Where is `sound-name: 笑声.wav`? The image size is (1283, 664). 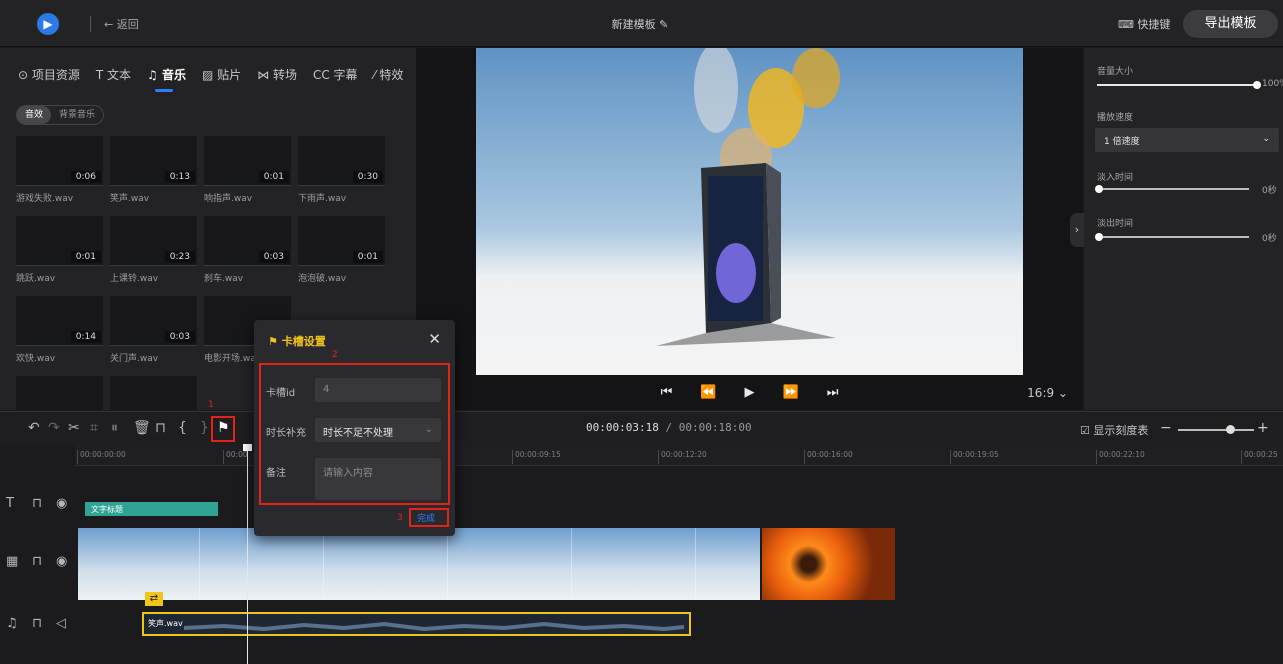 sound-name: 笑声.wav is located at coordinates (130, 199).